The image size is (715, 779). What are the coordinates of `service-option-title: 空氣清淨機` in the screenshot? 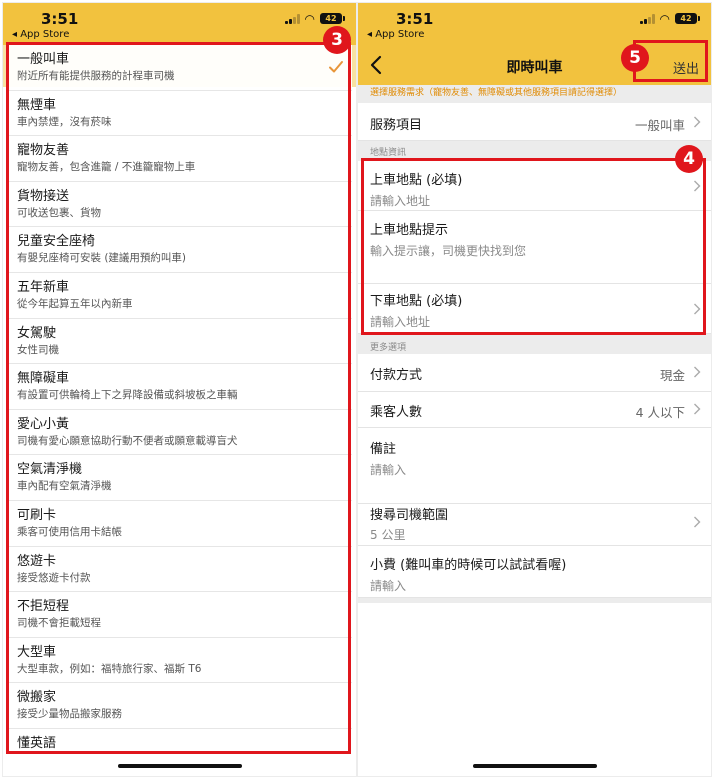 It's located at (50, 470).